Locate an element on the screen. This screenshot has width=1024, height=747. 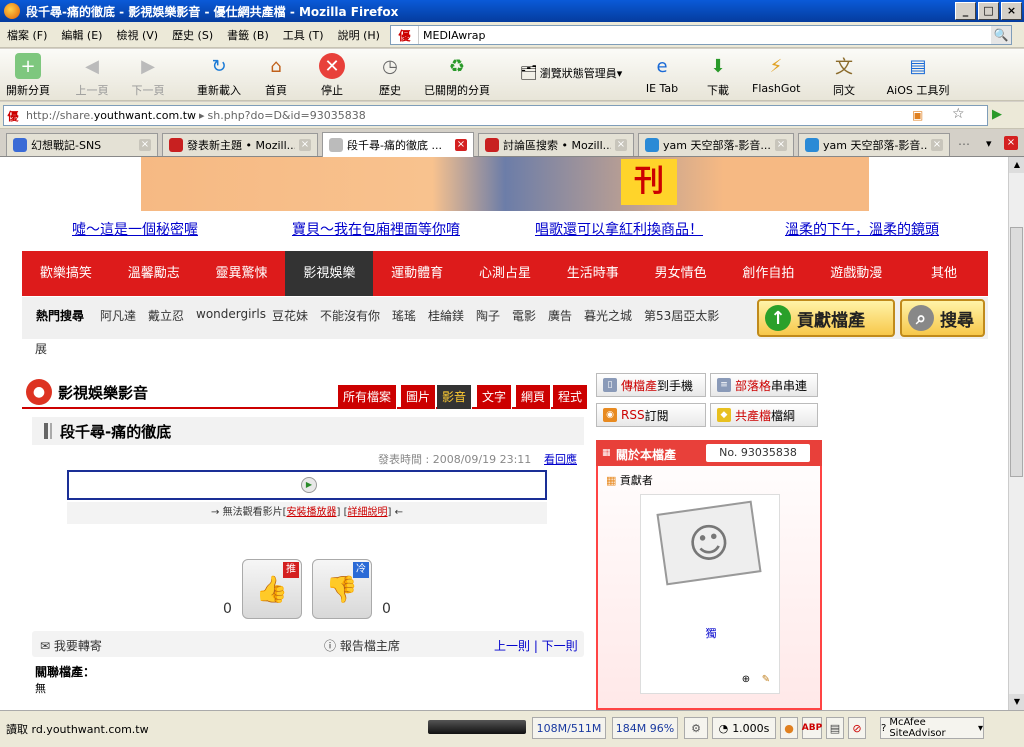
new-tab-button: + 開新分頁 is located at coordinates (28, 75).